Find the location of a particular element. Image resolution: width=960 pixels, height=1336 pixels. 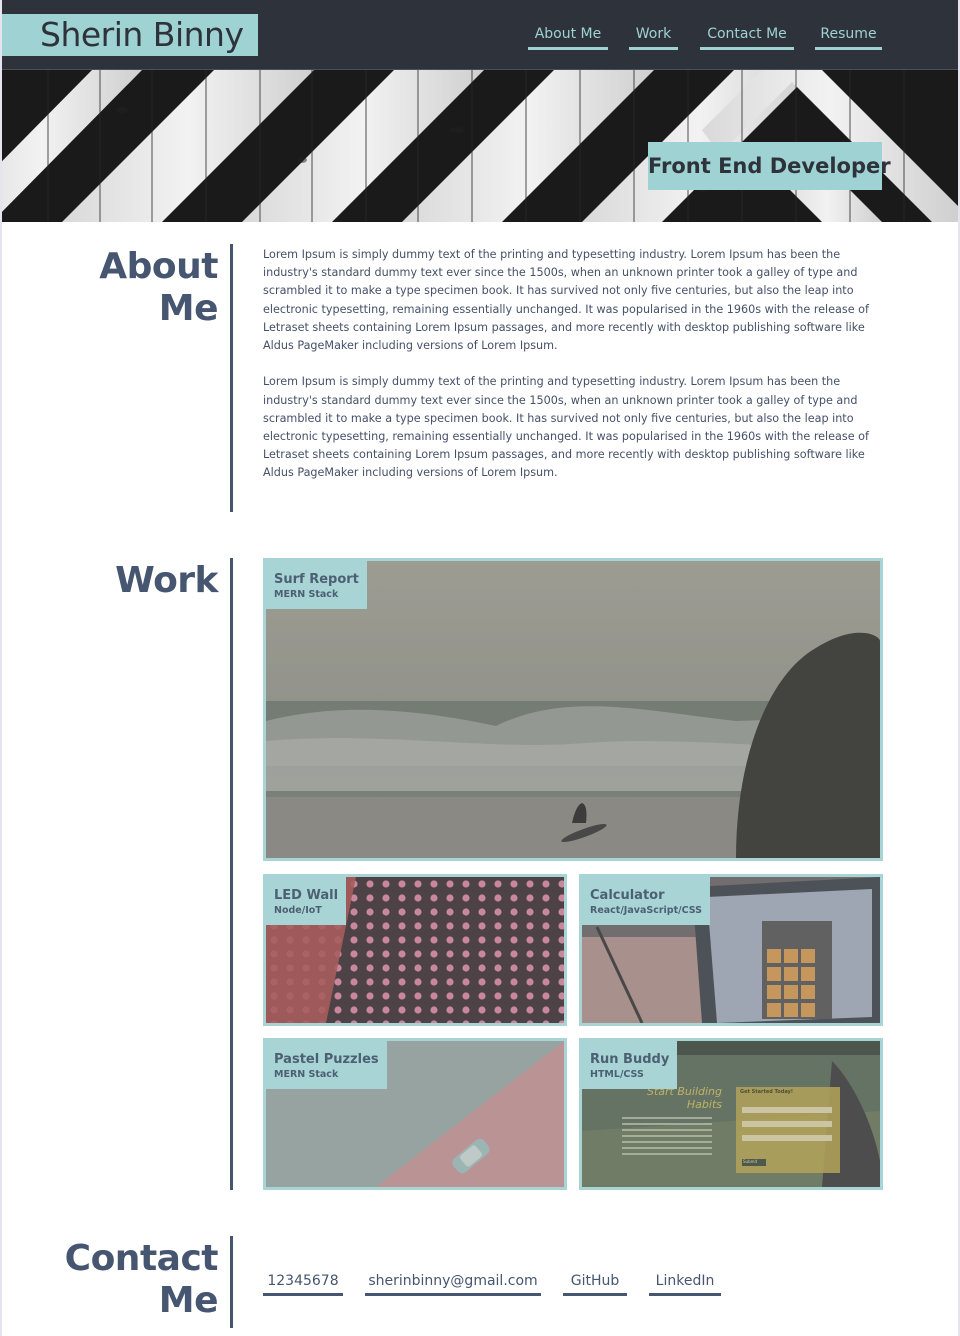

contact-divider is located at coordinates (231, 1282).